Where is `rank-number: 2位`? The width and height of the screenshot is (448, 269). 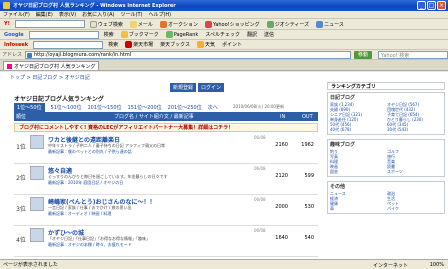
rank-number: 2位 is located at coordinates (21, 178).